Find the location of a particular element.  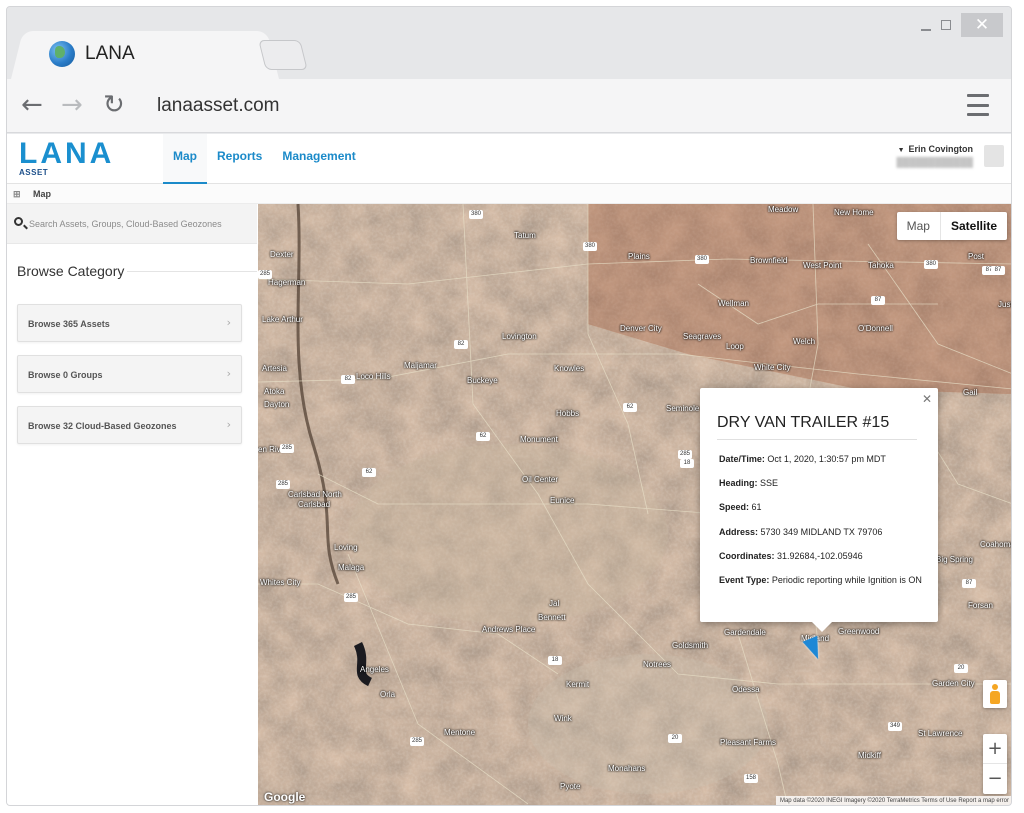

popup-row-coordinates: Coordinates: 31.92684,-102.05946 is located at coordinates (791, 556).